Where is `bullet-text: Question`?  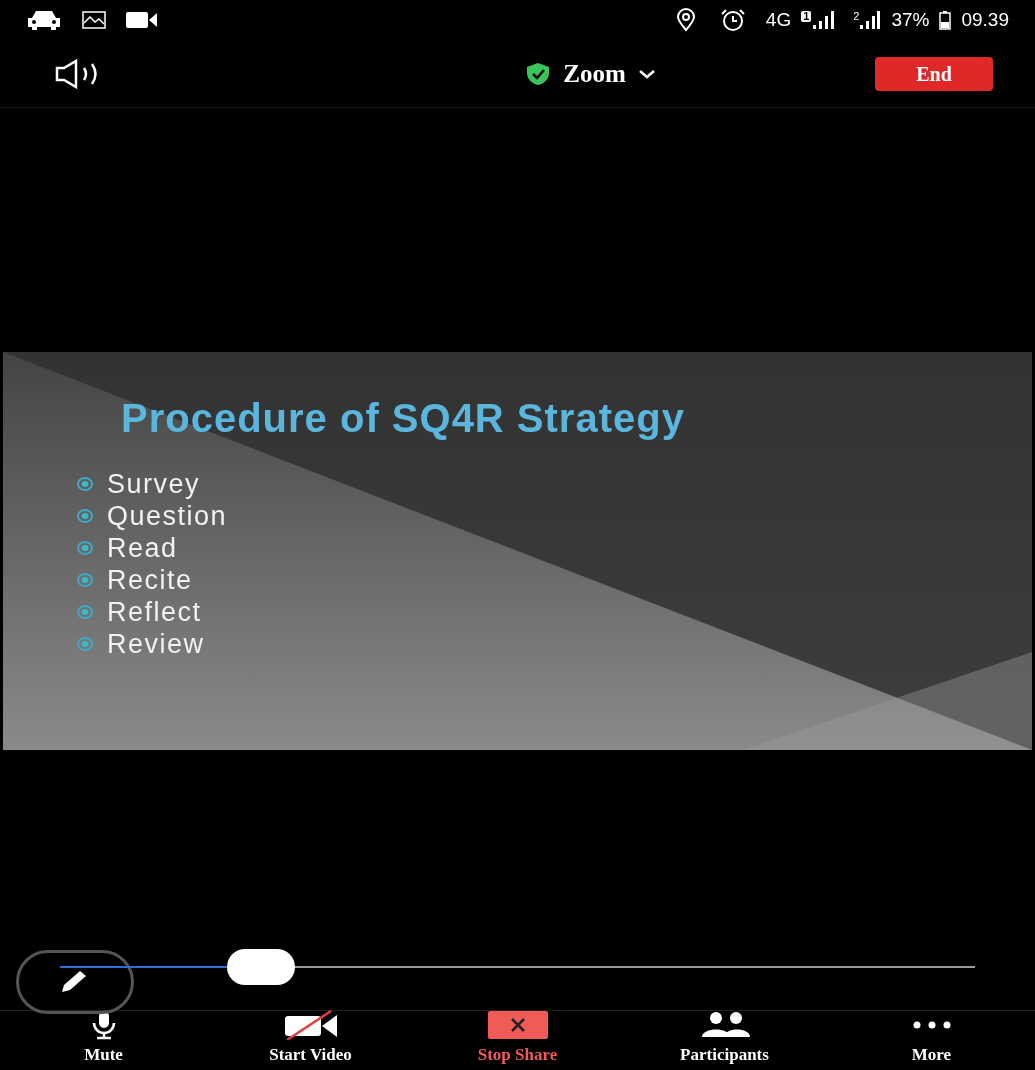
bullet-text: Question is located at coordinates (167, 516).